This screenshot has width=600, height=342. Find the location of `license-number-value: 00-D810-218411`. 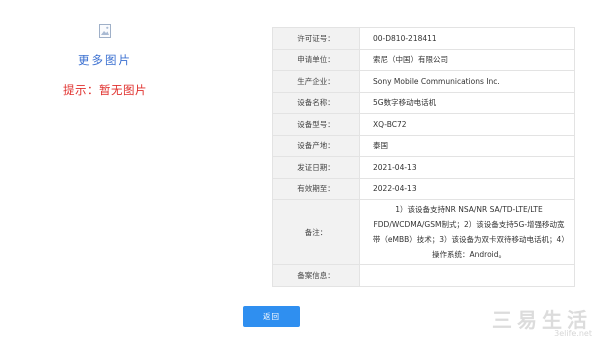

license-number-value: 00-D810-218411 is located at coordinates (467, 38).